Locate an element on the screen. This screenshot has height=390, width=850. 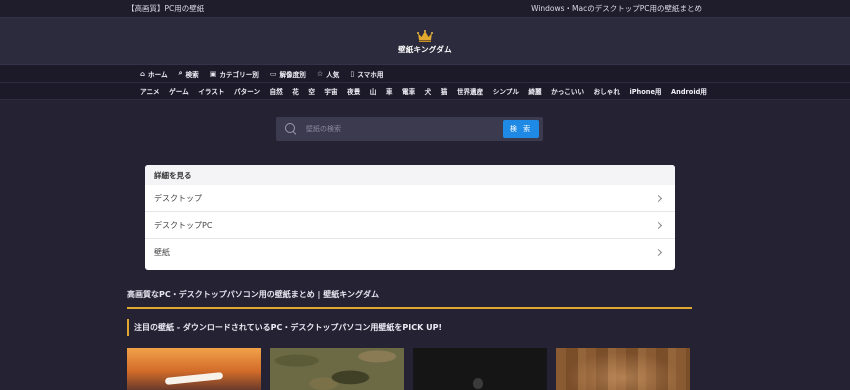
thumbnail-grid is located at coordinates (408, 369).